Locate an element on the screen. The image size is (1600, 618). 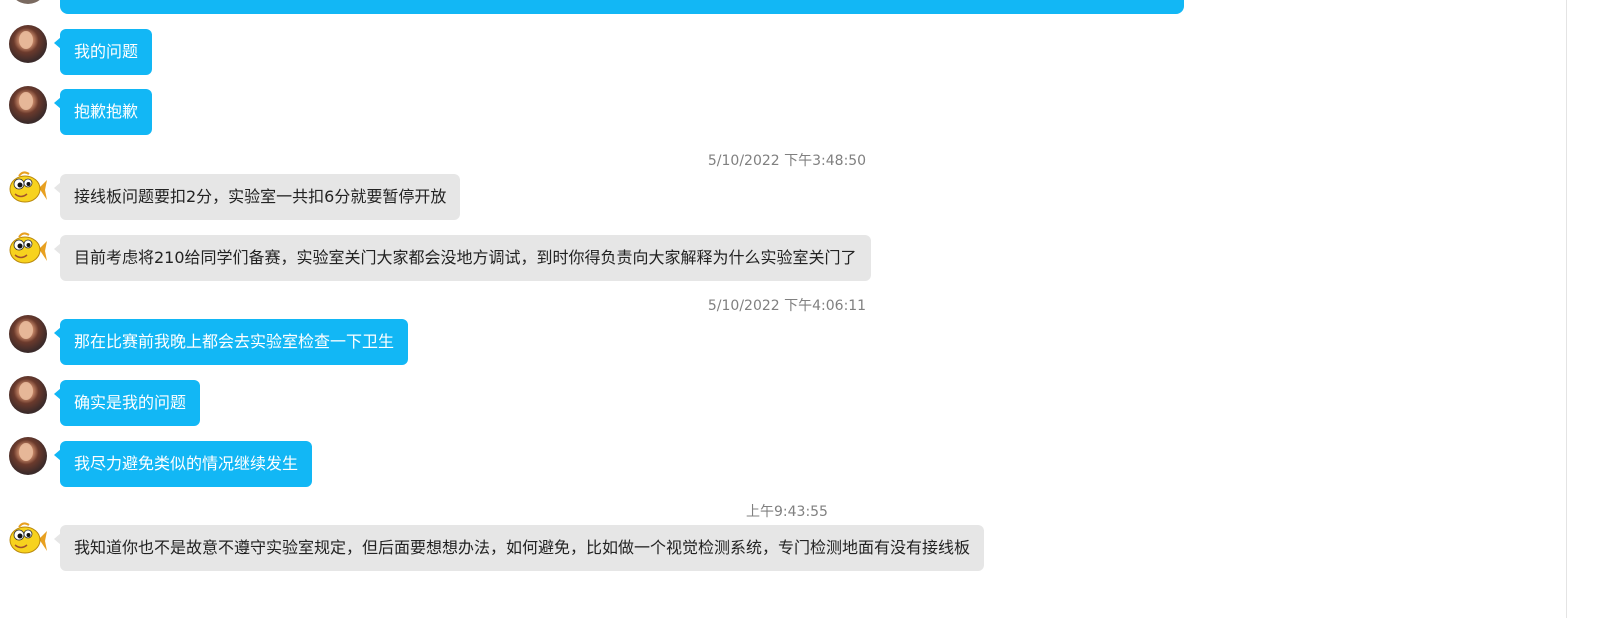
message-bubble-self: 我的问题 is located at coordinates (103, 52).